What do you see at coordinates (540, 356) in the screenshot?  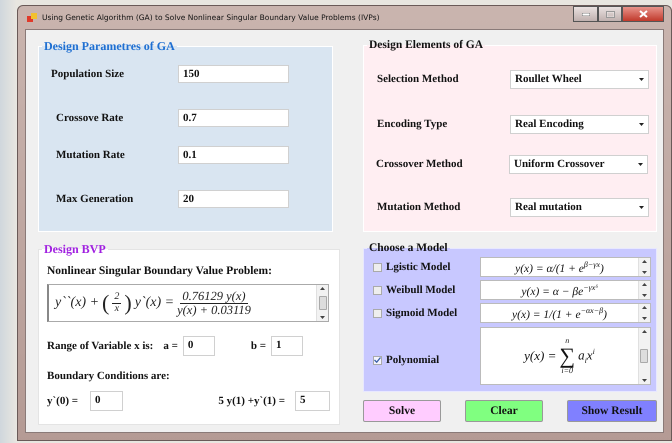 I see `formula-text: y(x) =` at bounding box center [540, 356].